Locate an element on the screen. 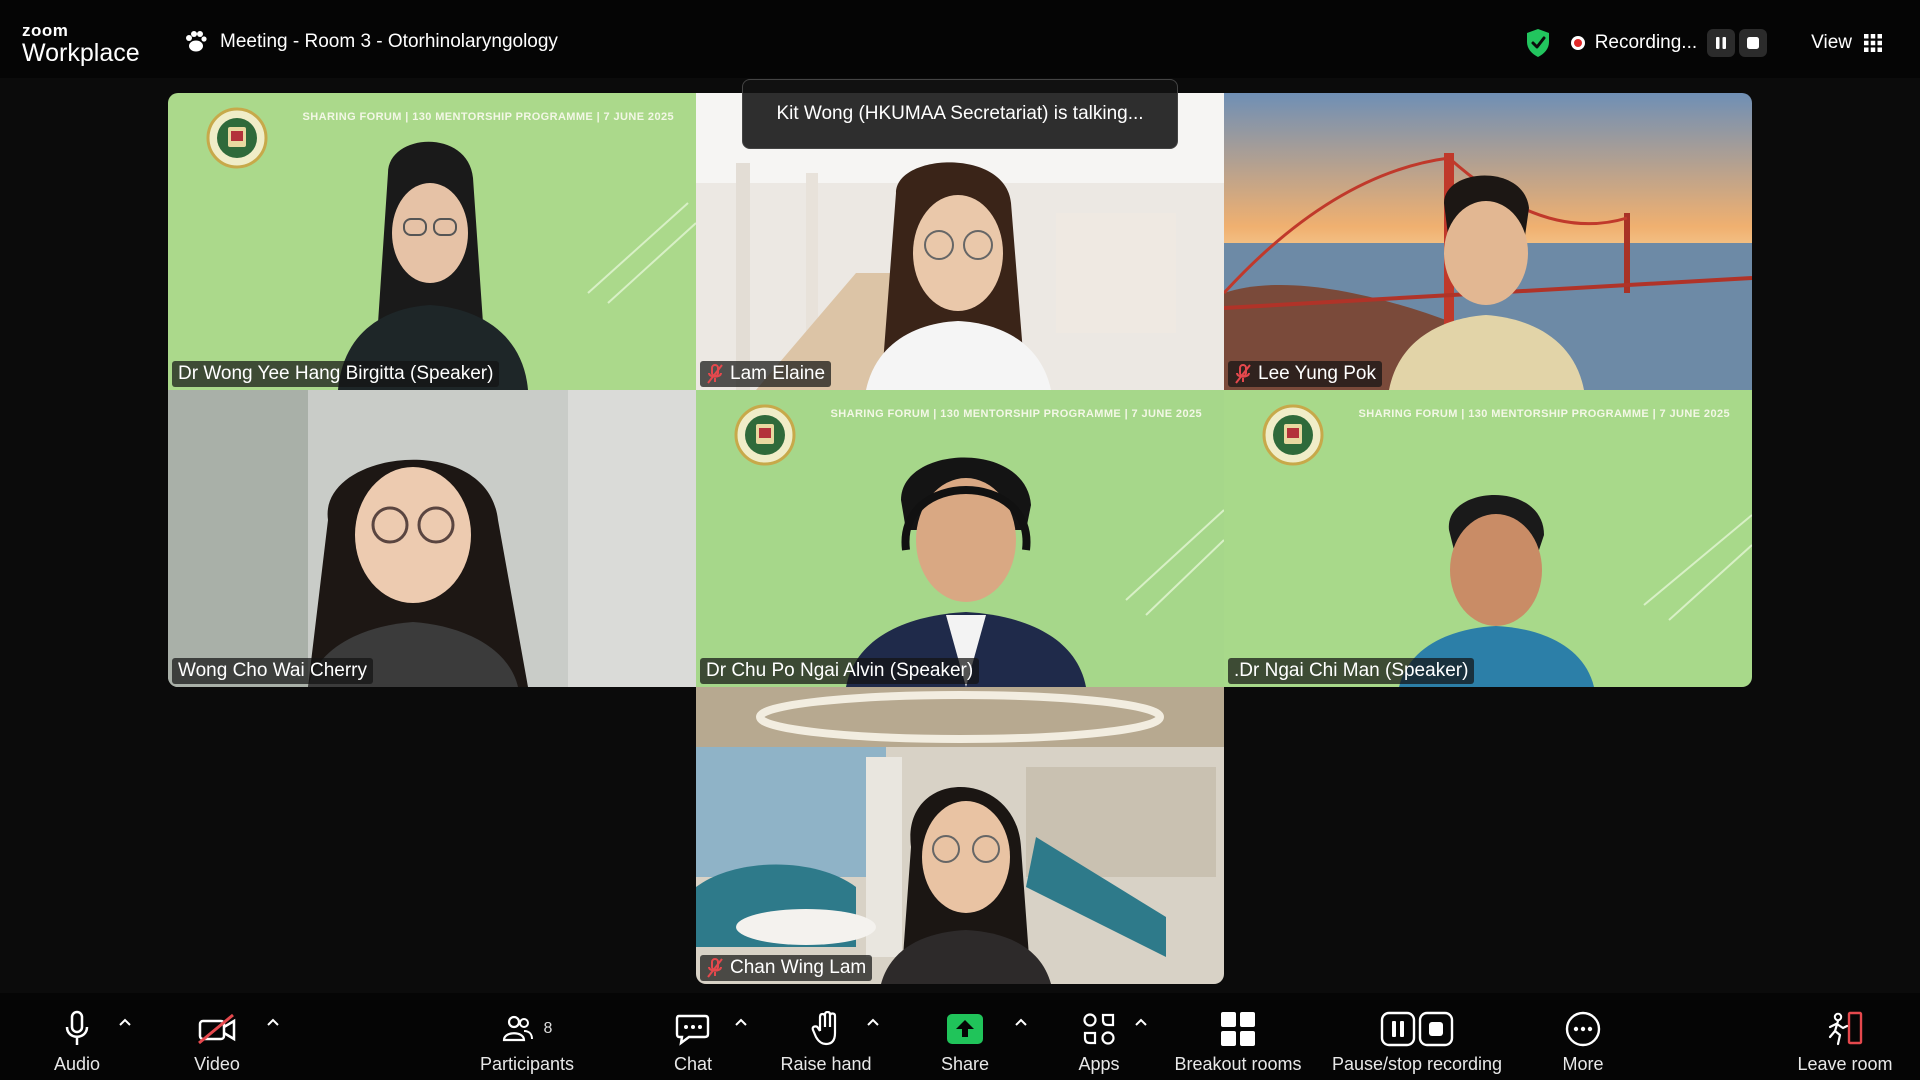  share-label: Share is located at coordinates (965, 1064).